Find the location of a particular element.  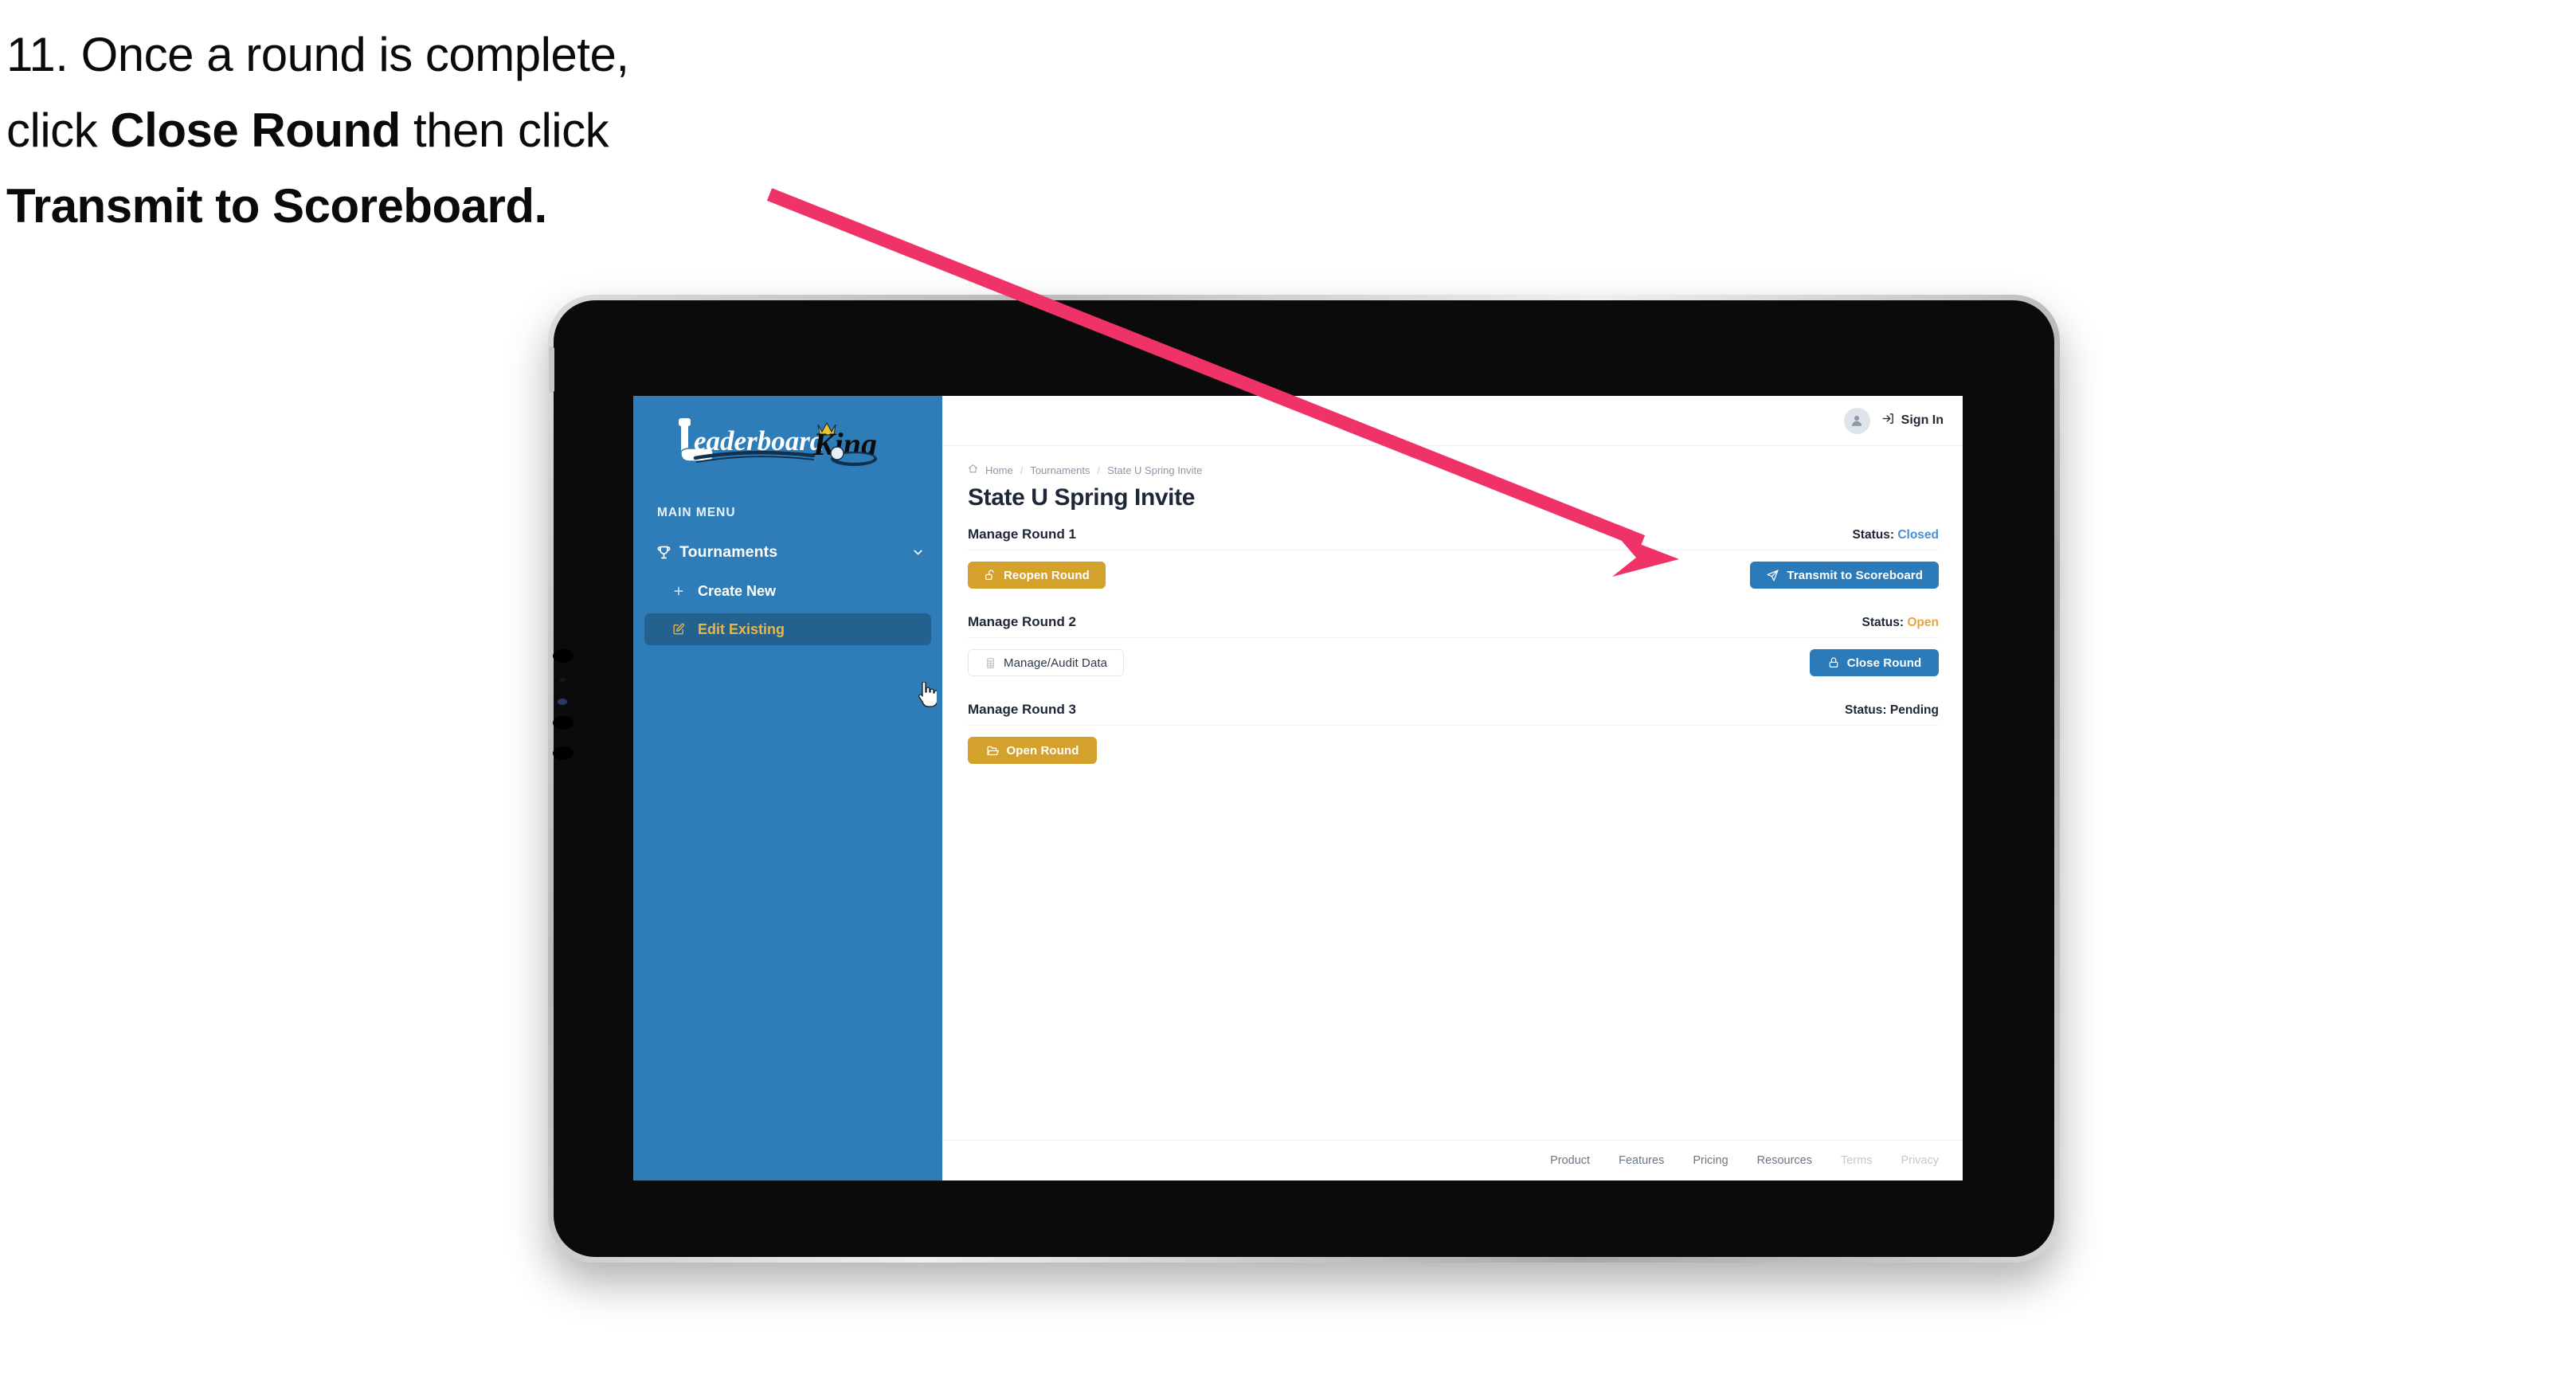

footer-link-features: Features is located at coordinates (1641, 1160).